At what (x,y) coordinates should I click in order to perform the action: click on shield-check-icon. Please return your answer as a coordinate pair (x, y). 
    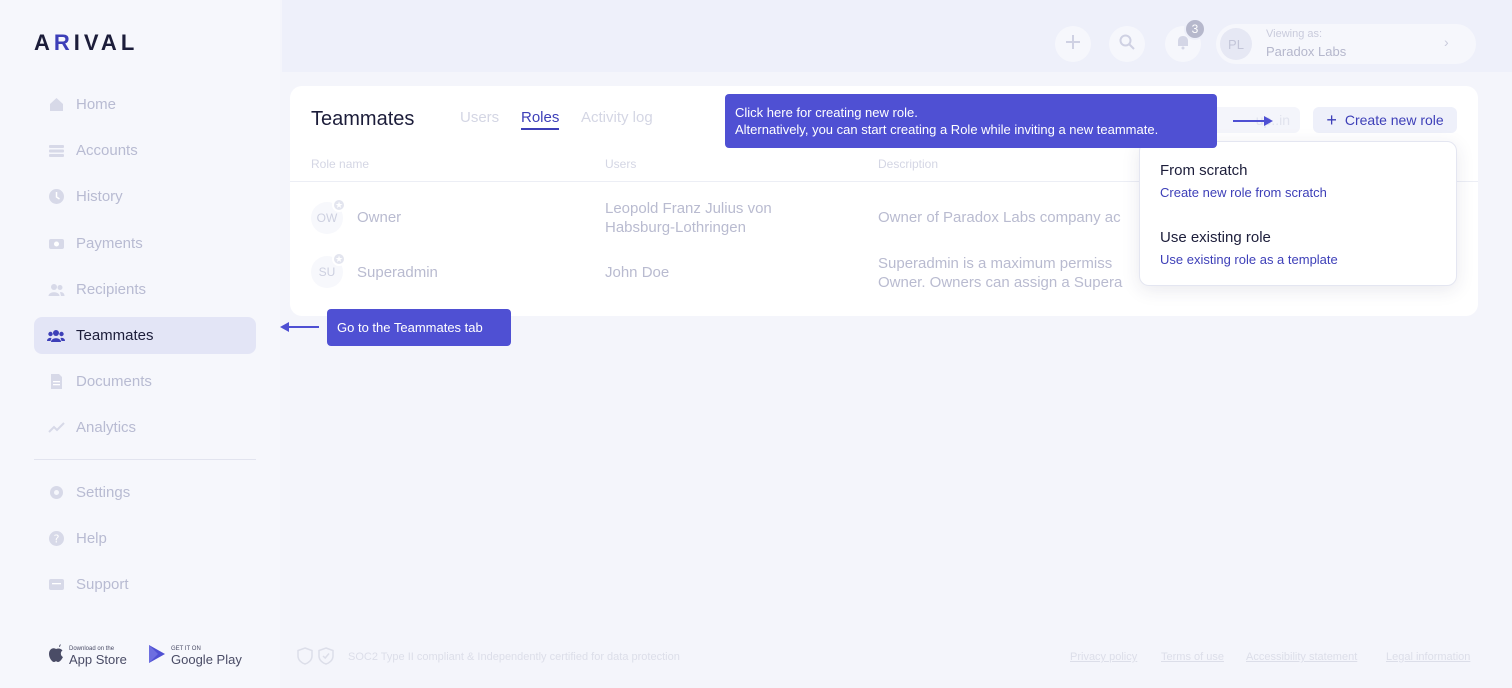
    Looking at the image, I should click on (326, 656).